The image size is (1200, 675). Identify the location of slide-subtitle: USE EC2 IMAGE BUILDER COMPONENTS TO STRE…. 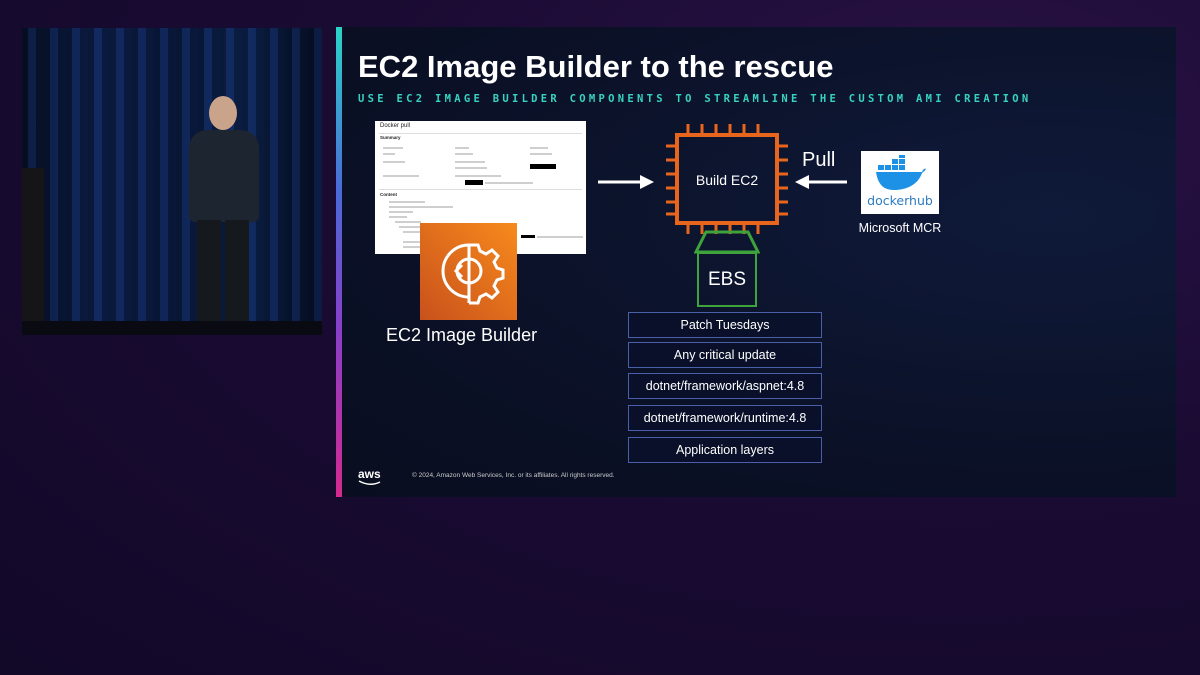
(695, 99).